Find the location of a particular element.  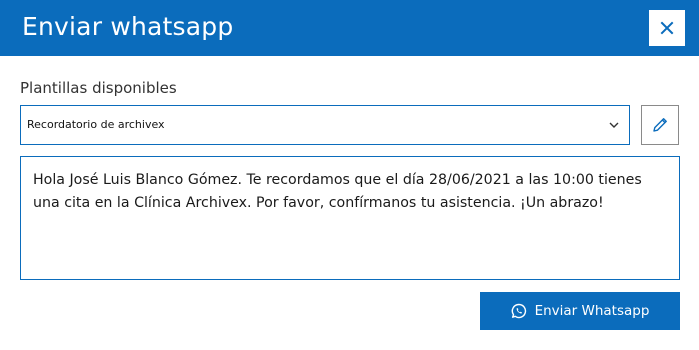

template-select-value: Recordatorio de archivex is located at coordinates (96, 124).